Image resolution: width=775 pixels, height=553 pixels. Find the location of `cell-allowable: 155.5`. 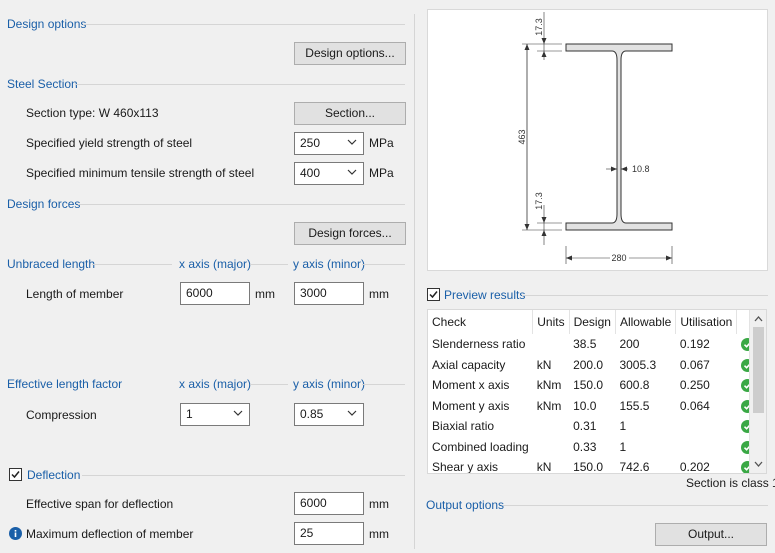

cell-allowable: 155.5 is located at coordinates (634, 405).